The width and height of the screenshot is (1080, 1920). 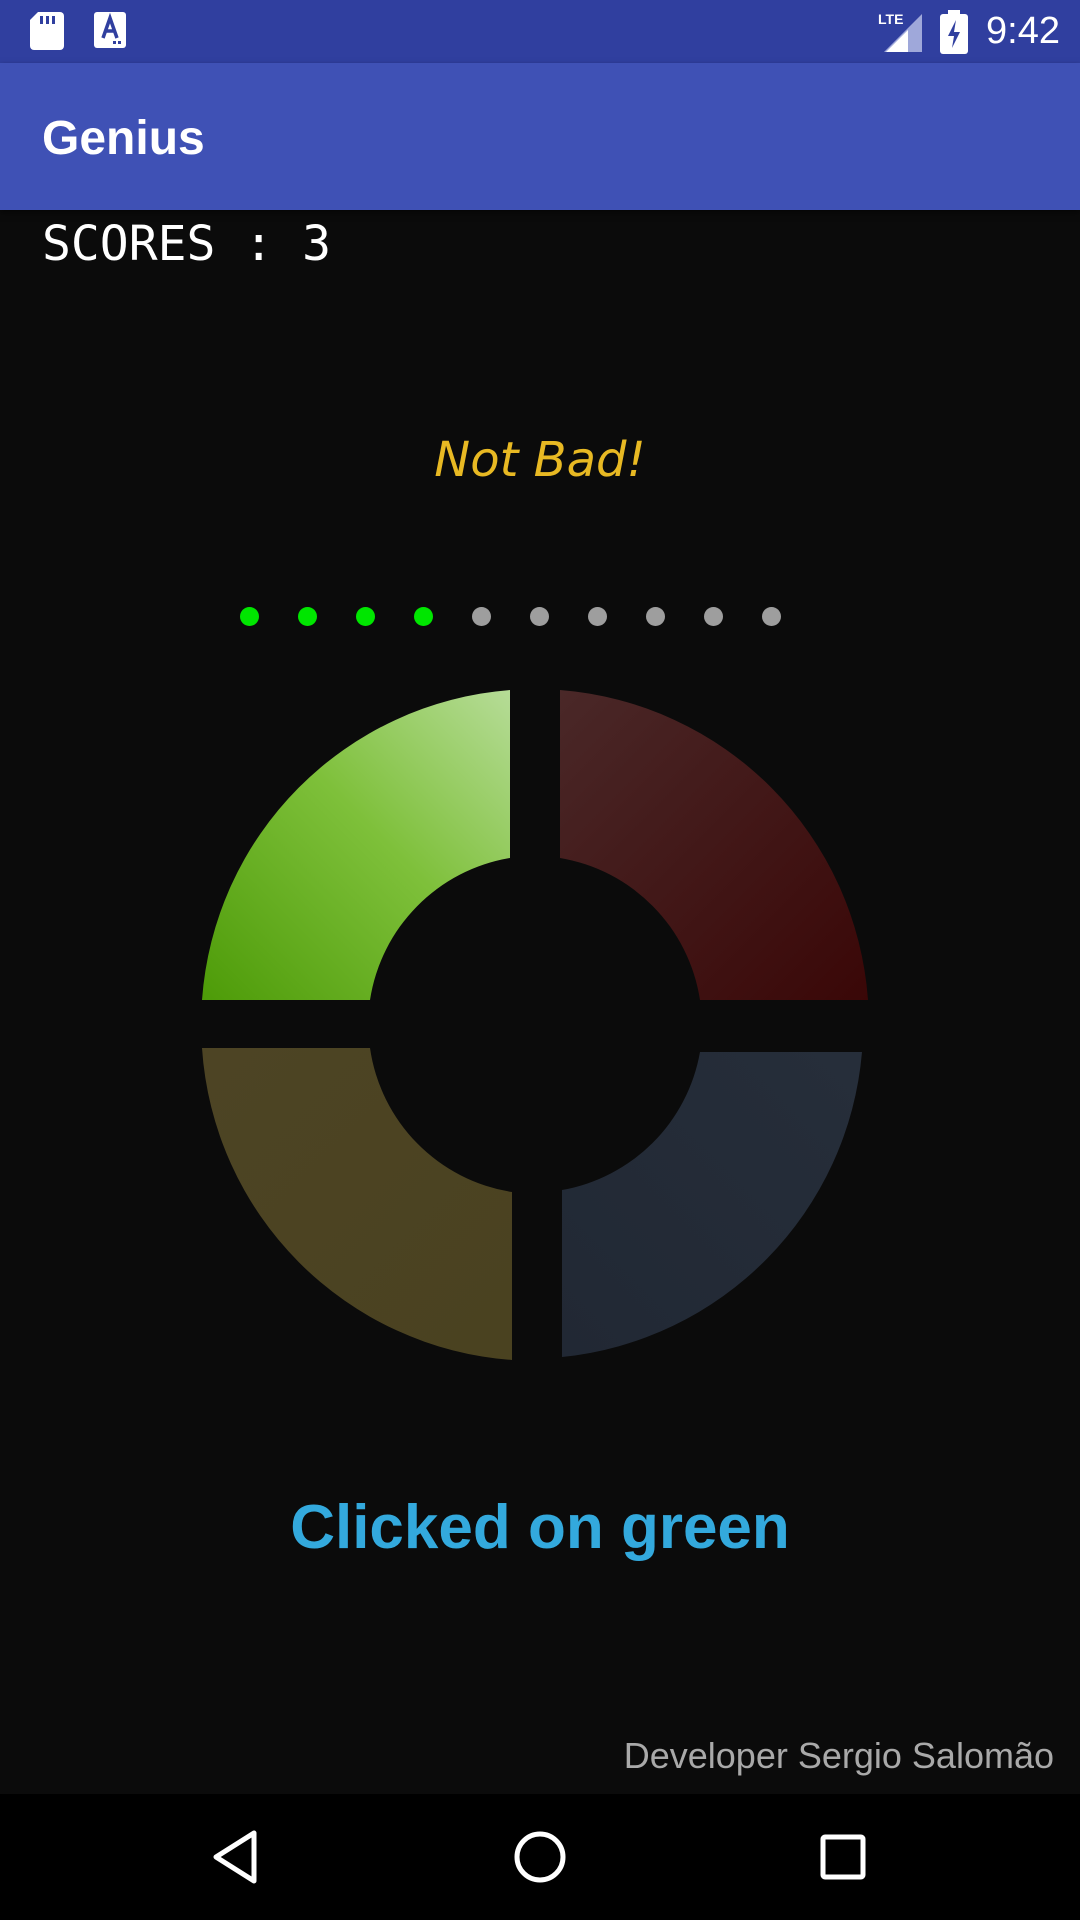 I want to click on recents-icon, so click(x=843, y=1857).